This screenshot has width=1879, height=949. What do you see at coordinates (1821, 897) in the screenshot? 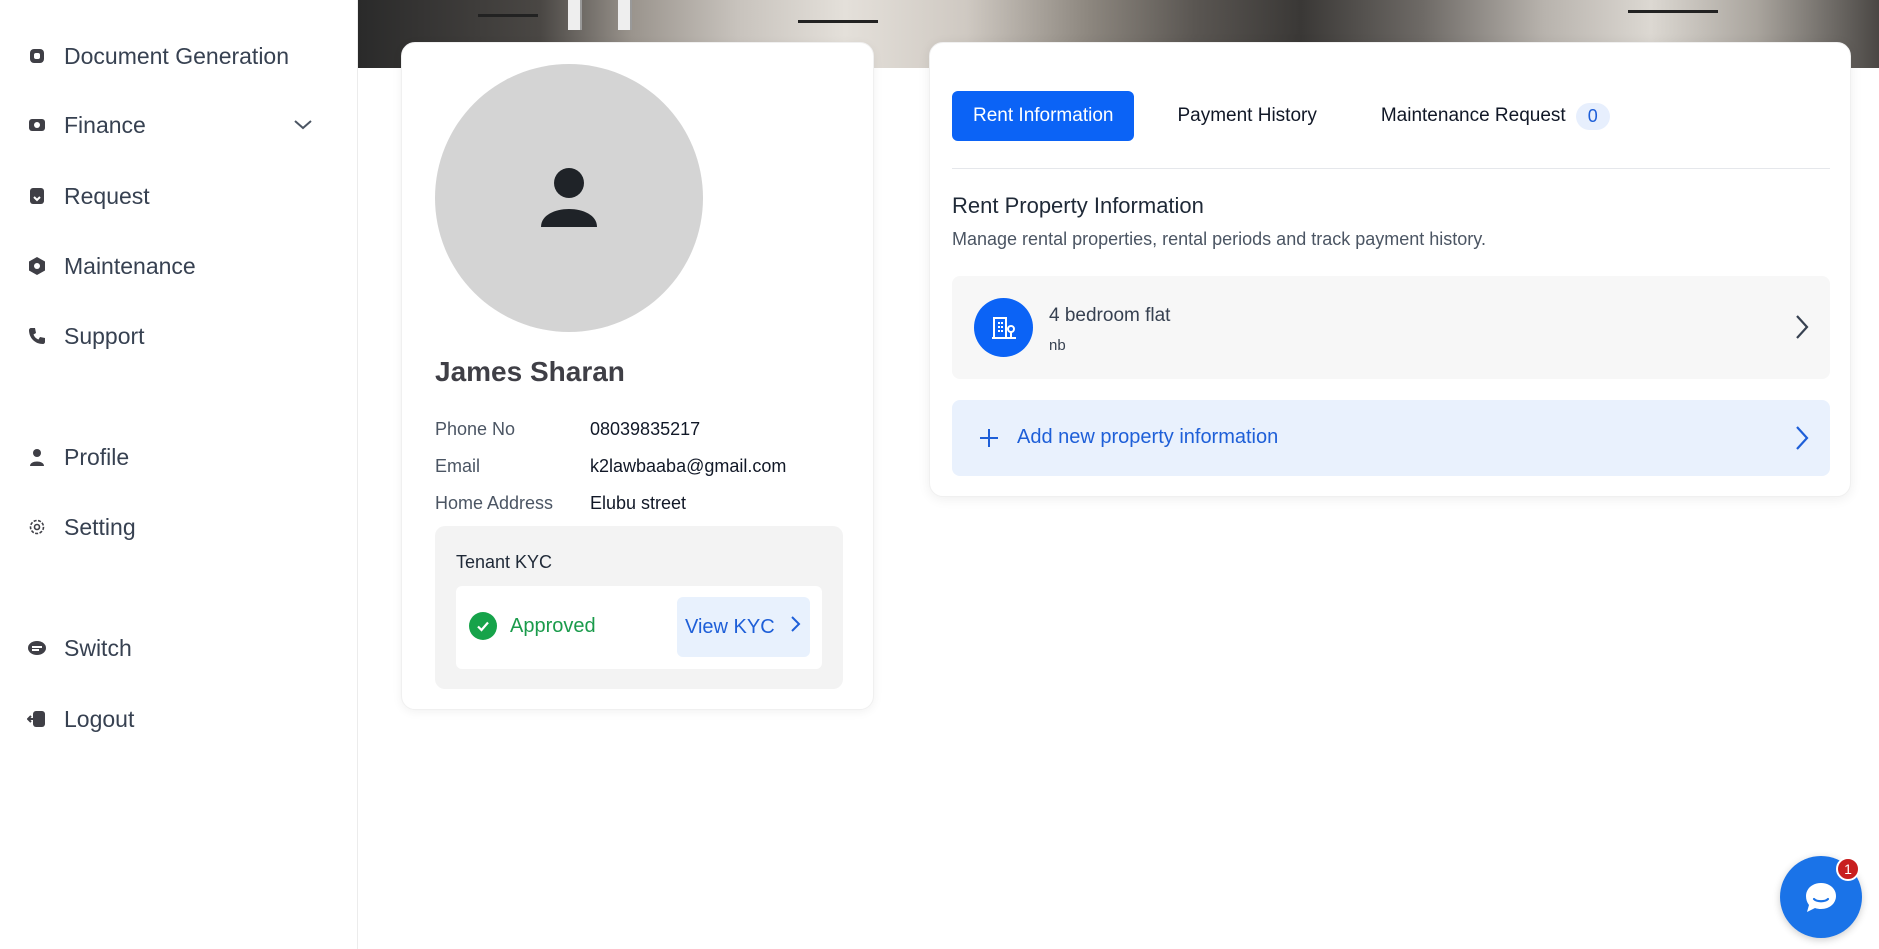
I see `chat-icon` at bounding box center [1821, 897].